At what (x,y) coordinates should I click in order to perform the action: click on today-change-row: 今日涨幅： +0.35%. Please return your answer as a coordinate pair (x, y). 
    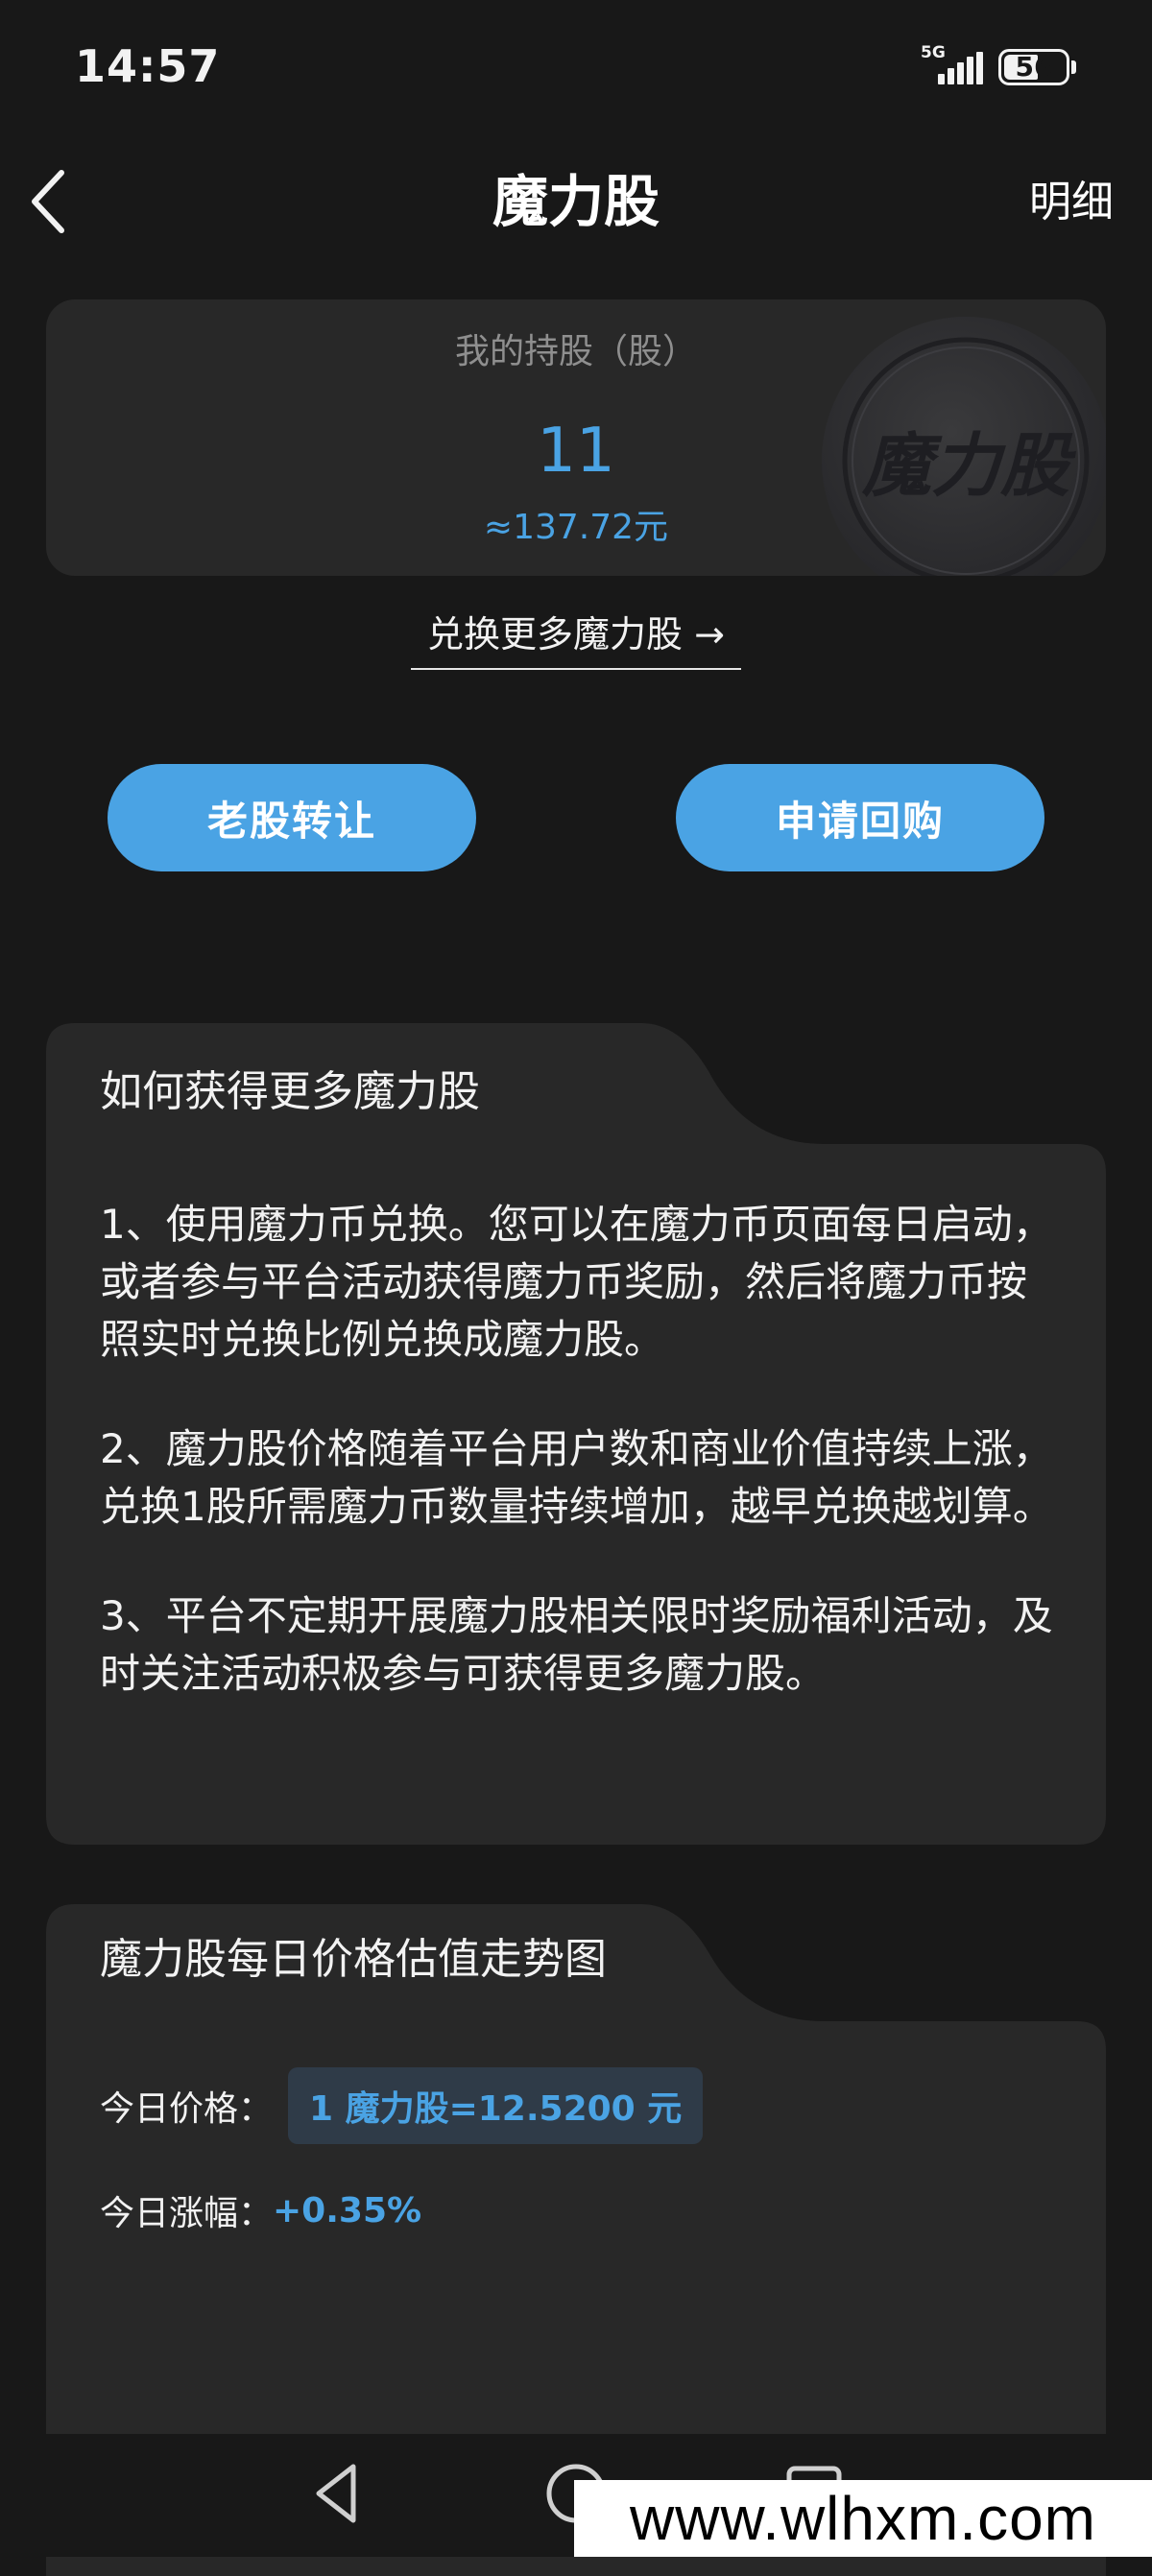
    Looking at the image, I should click on (260, 2210).